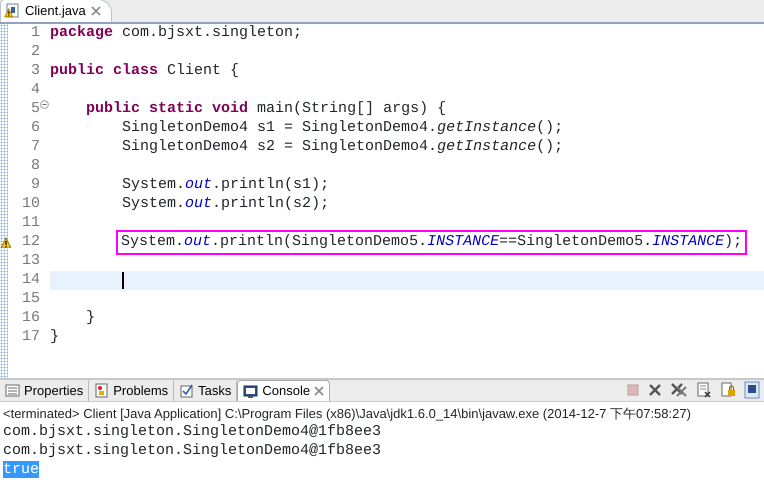 This screenshot has width=764, height=487. I want to click on code-line: package com.bjsxt.singleton;, so click(176, 33).